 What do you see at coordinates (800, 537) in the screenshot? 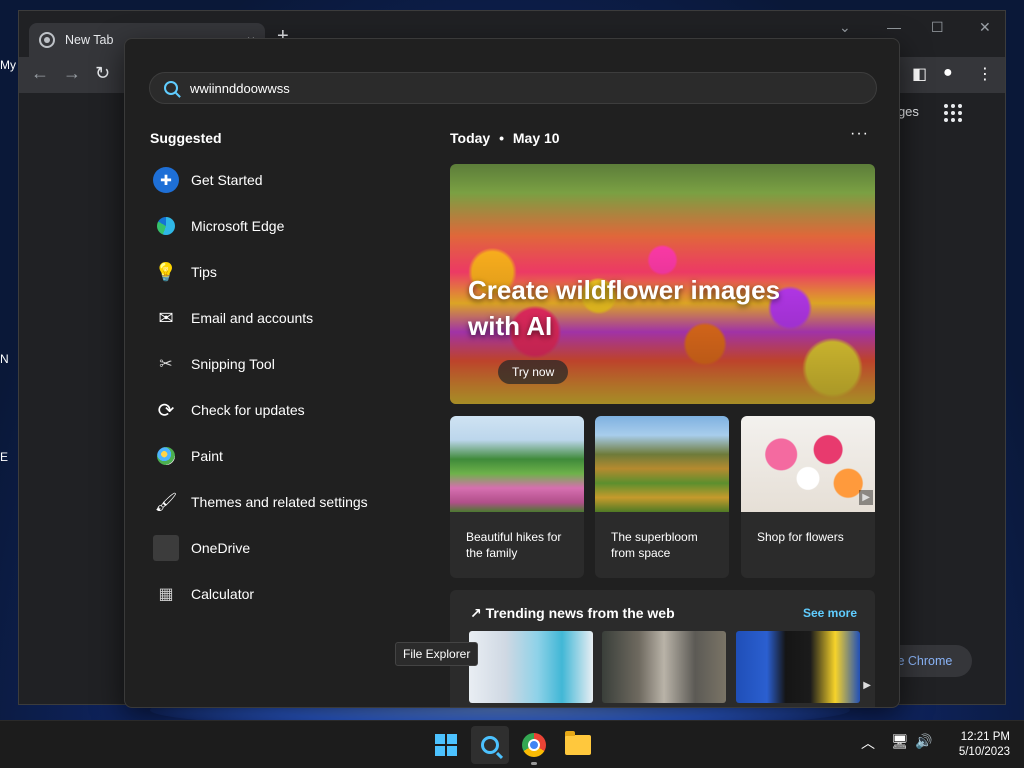
I see `card-text: Shop for flowers` at bounding box center [800, 537].